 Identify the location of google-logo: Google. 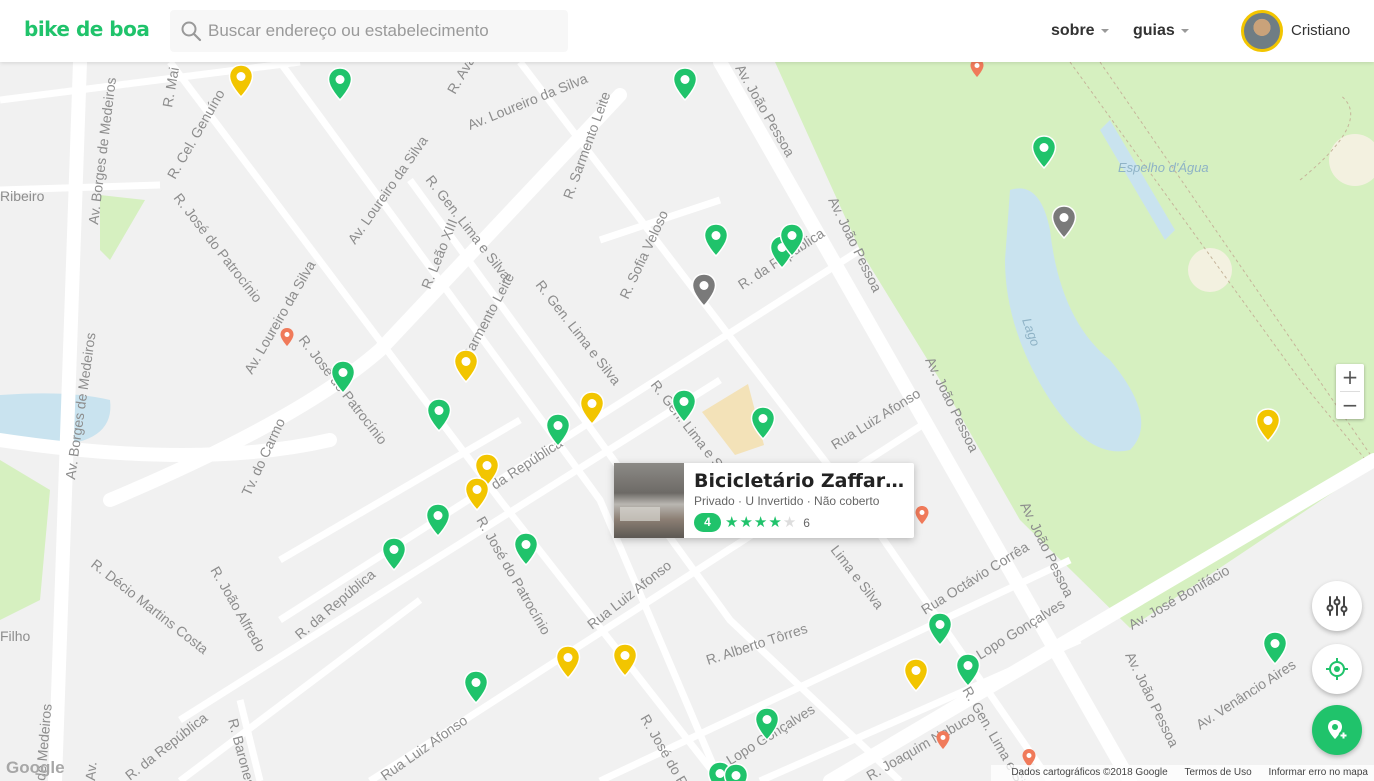
(35, 767).